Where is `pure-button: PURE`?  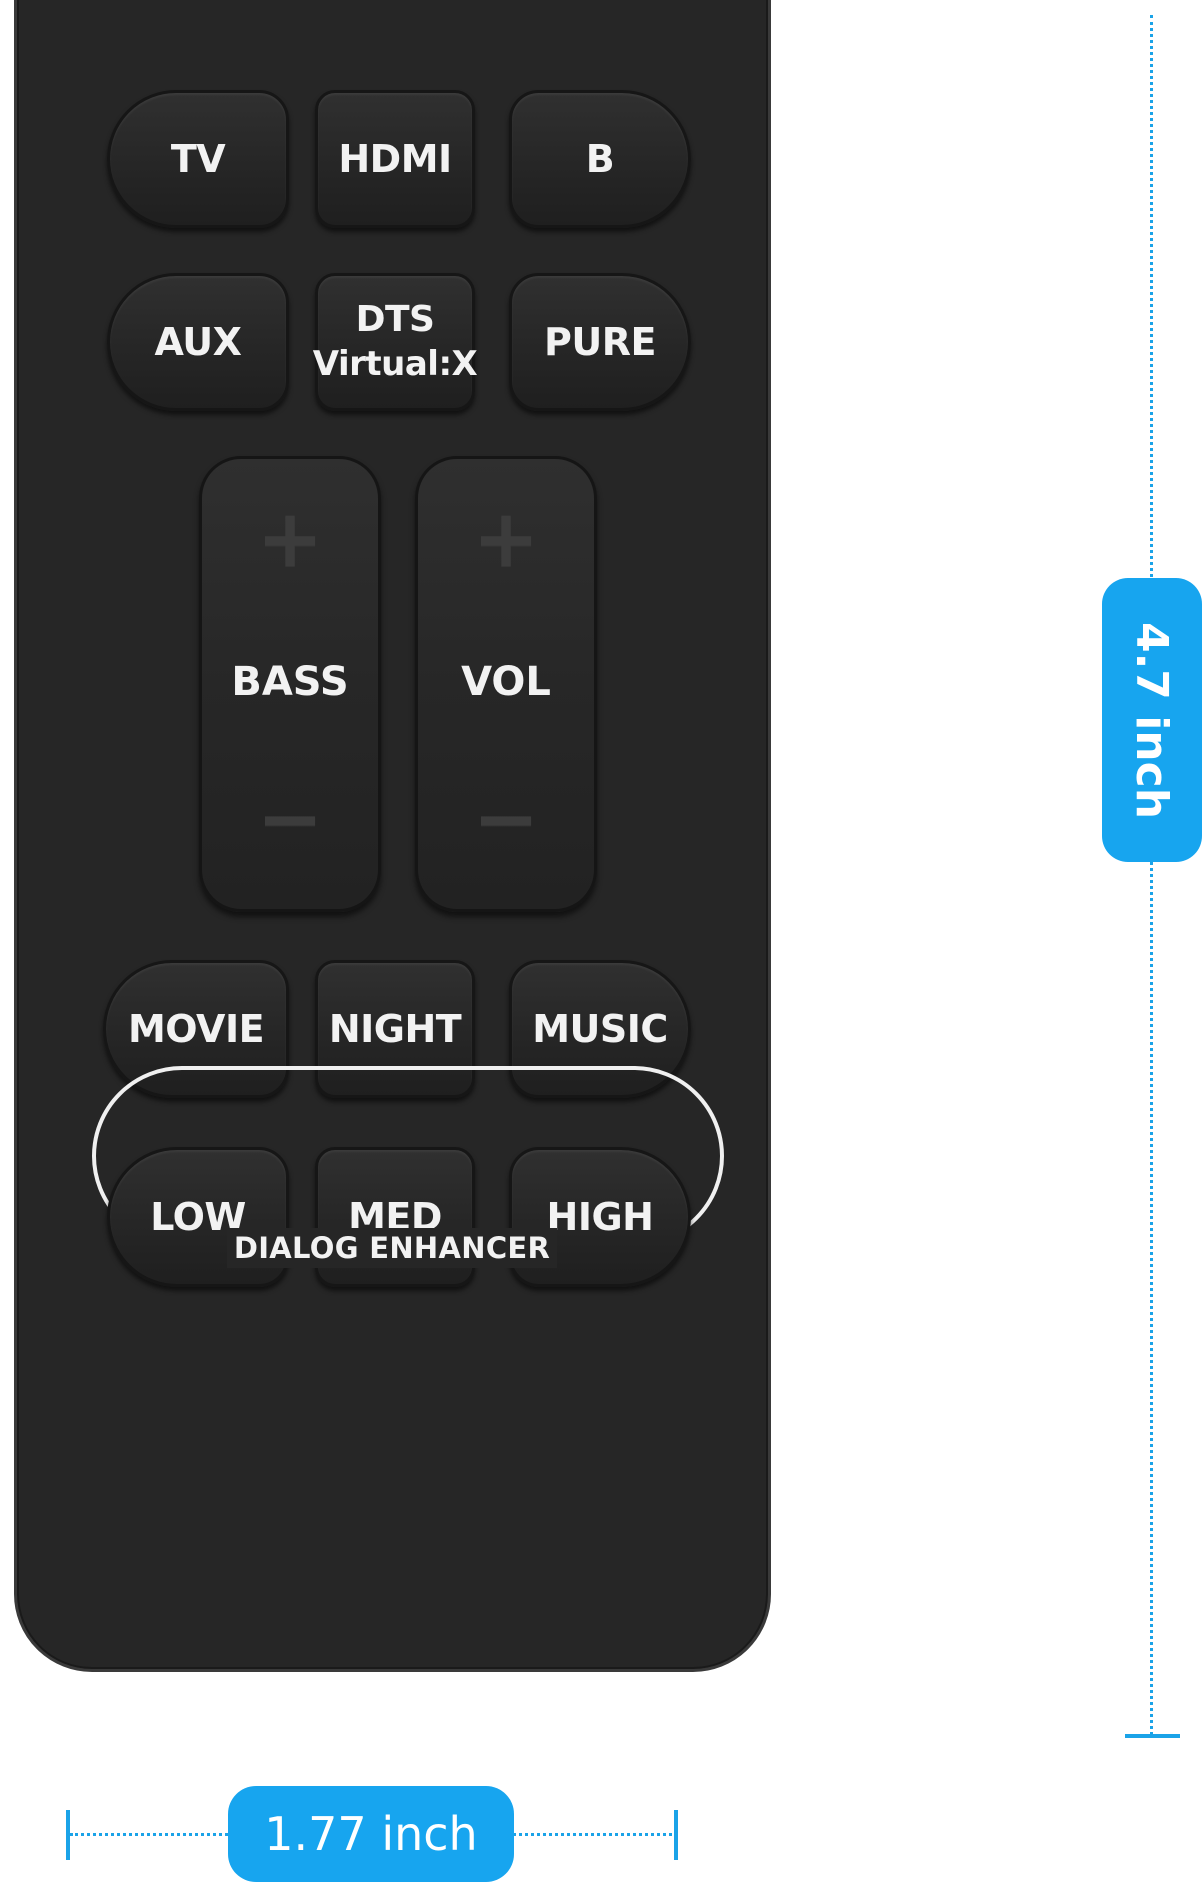
pure-button: PURE is located at coordinates (600, 342).